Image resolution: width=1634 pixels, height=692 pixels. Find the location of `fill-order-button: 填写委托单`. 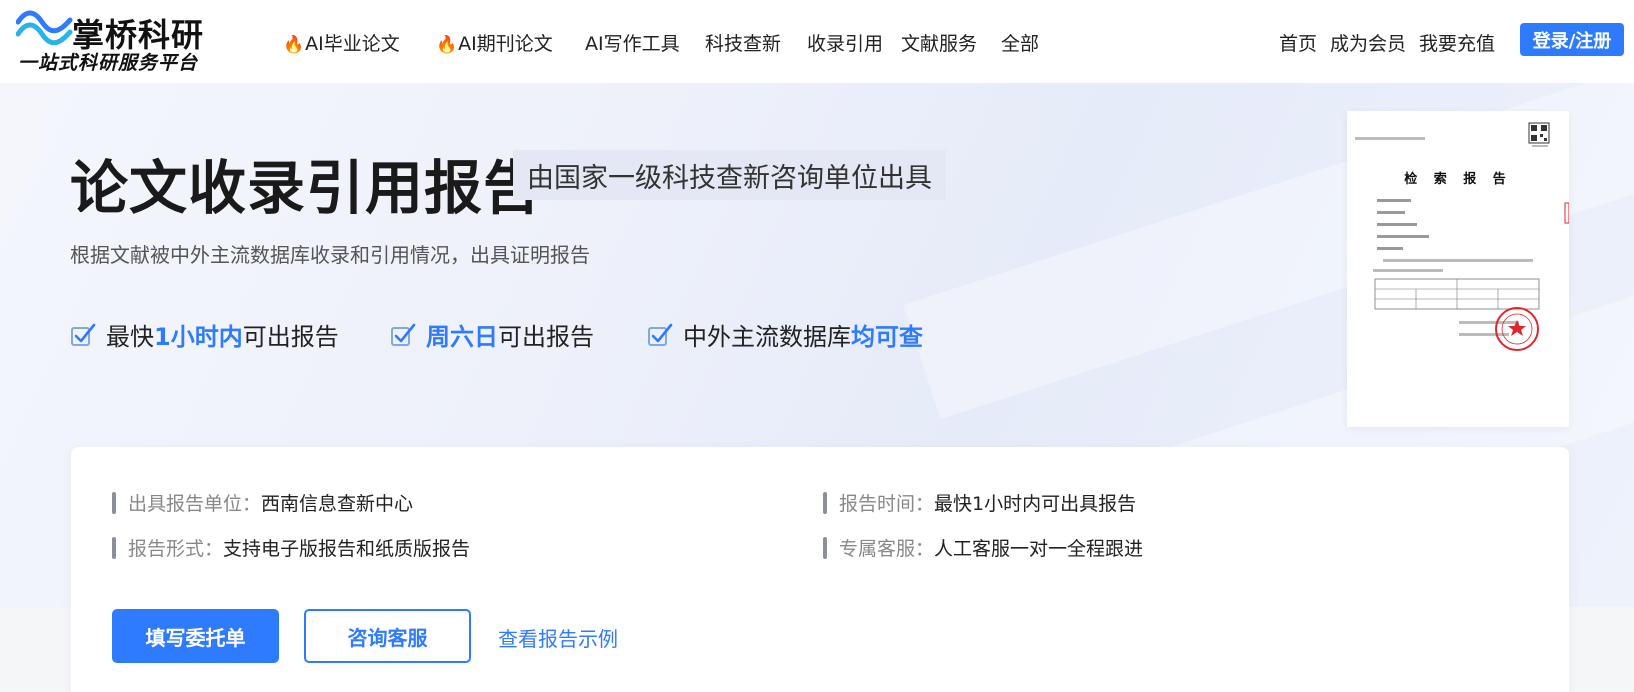

fill-order-button: 填写委托单 is located at coordinates (195, 636).